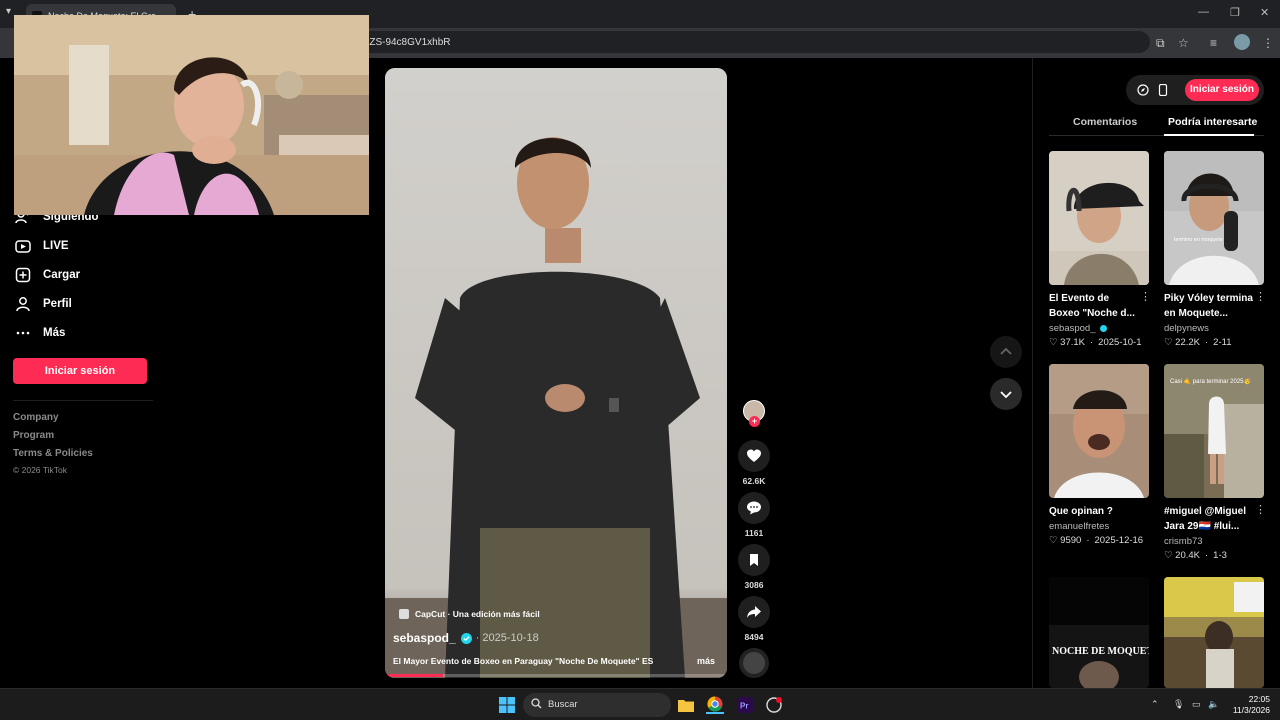  Describe the element at coordinates (1100, 651) in the screenshot. I see `thumb-caption: NOCHE DE MOQUETE` at that location.